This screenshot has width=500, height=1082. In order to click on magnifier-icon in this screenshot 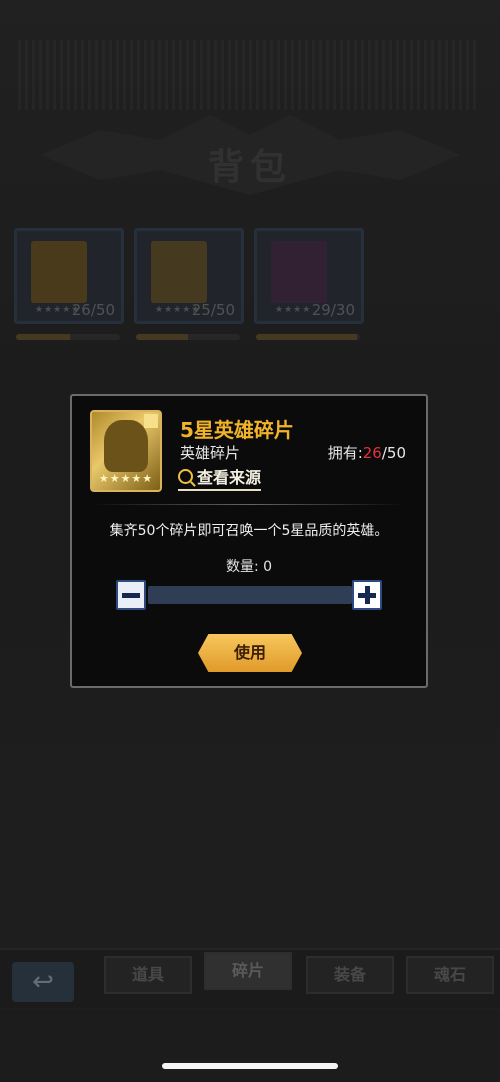, I will do `click(185, 476)`.